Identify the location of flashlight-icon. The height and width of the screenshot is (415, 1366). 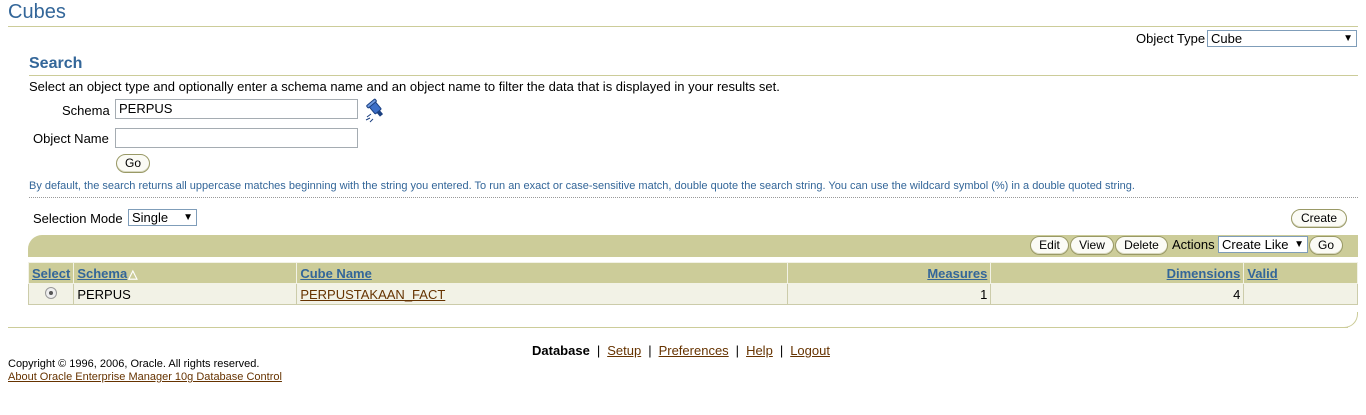
(377, 110).